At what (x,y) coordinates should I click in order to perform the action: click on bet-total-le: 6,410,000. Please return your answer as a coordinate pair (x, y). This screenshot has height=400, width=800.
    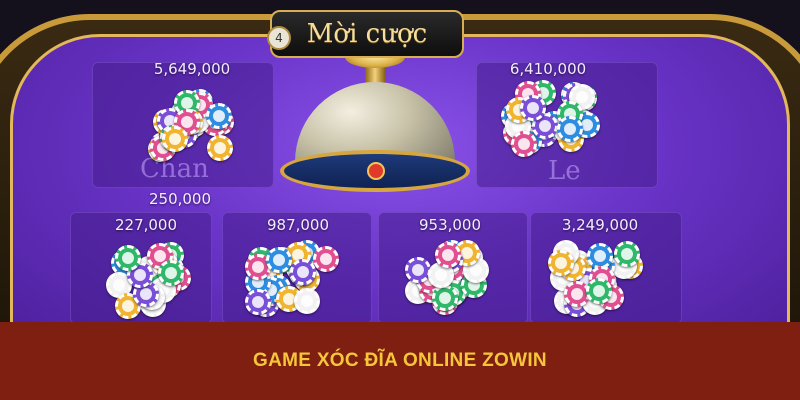
    Looking at the image, I should click on (548, 69).